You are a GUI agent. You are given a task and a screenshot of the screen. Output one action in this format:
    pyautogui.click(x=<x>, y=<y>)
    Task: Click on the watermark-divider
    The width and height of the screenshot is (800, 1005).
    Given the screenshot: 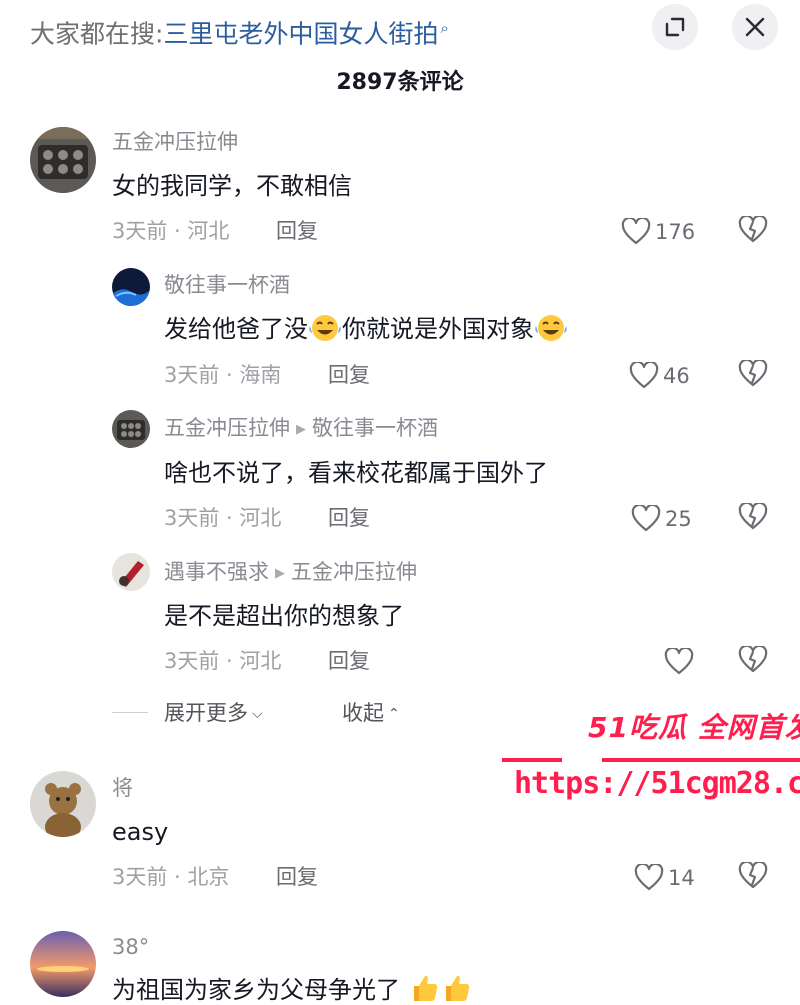 What is the action you would take?
    pyautogui.click(x=651, y=760)
    